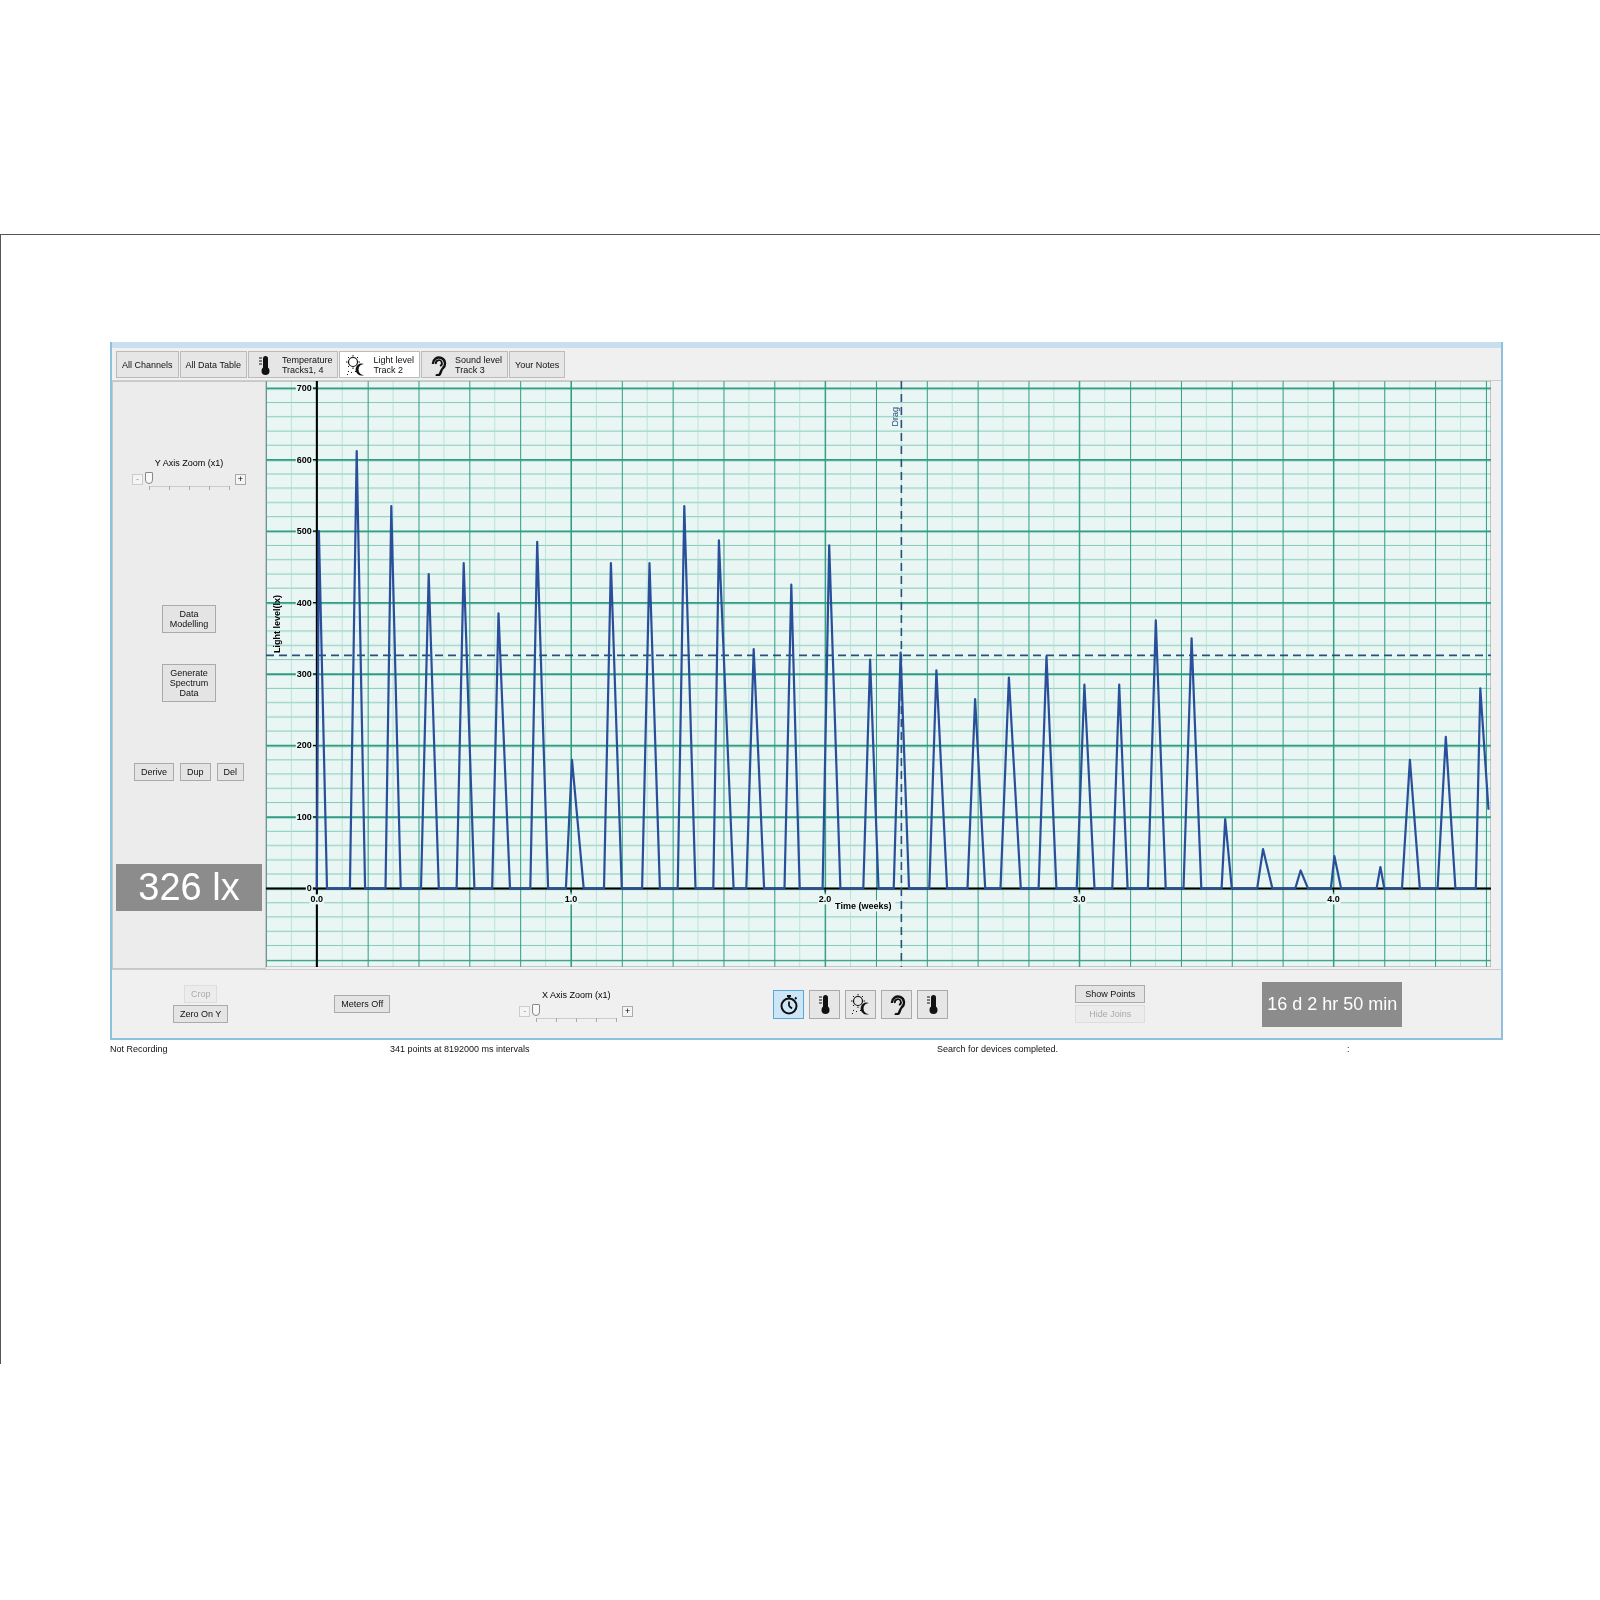  I want to click on slider-label: X Axis Zoom (x1), so click(576, 994).